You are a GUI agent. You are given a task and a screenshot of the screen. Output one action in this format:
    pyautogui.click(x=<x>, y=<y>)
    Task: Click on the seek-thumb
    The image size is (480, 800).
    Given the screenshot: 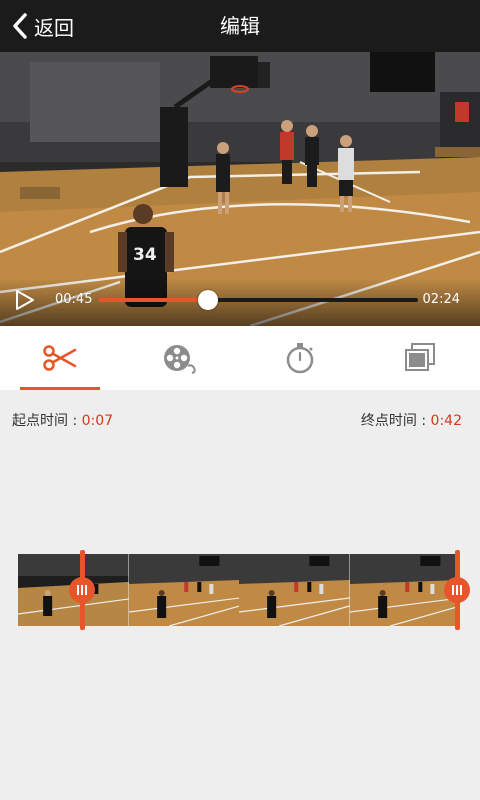 What is the action you would take?
    pyautogui.click(x=208, y=300)
    